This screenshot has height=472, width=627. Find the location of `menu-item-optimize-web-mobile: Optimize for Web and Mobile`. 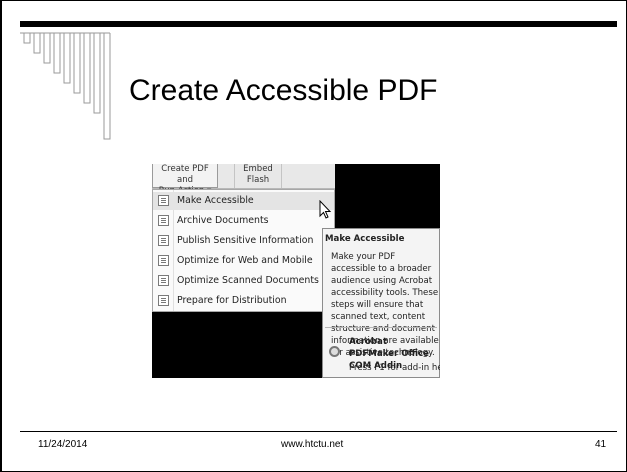

menu-item-optimize-web-mobile: Optimize for Web and Mobile is located at coordinates (243, 261).